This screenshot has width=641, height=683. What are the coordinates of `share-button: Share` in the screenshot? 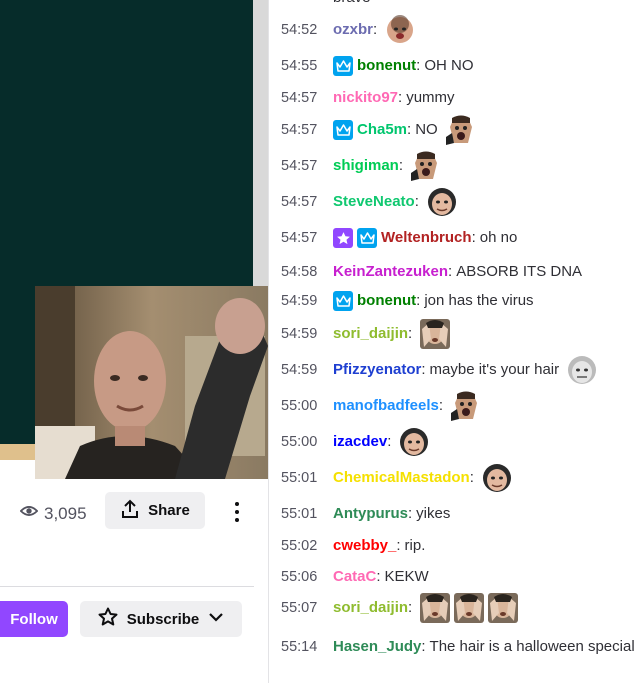 It's located at (155, 510).